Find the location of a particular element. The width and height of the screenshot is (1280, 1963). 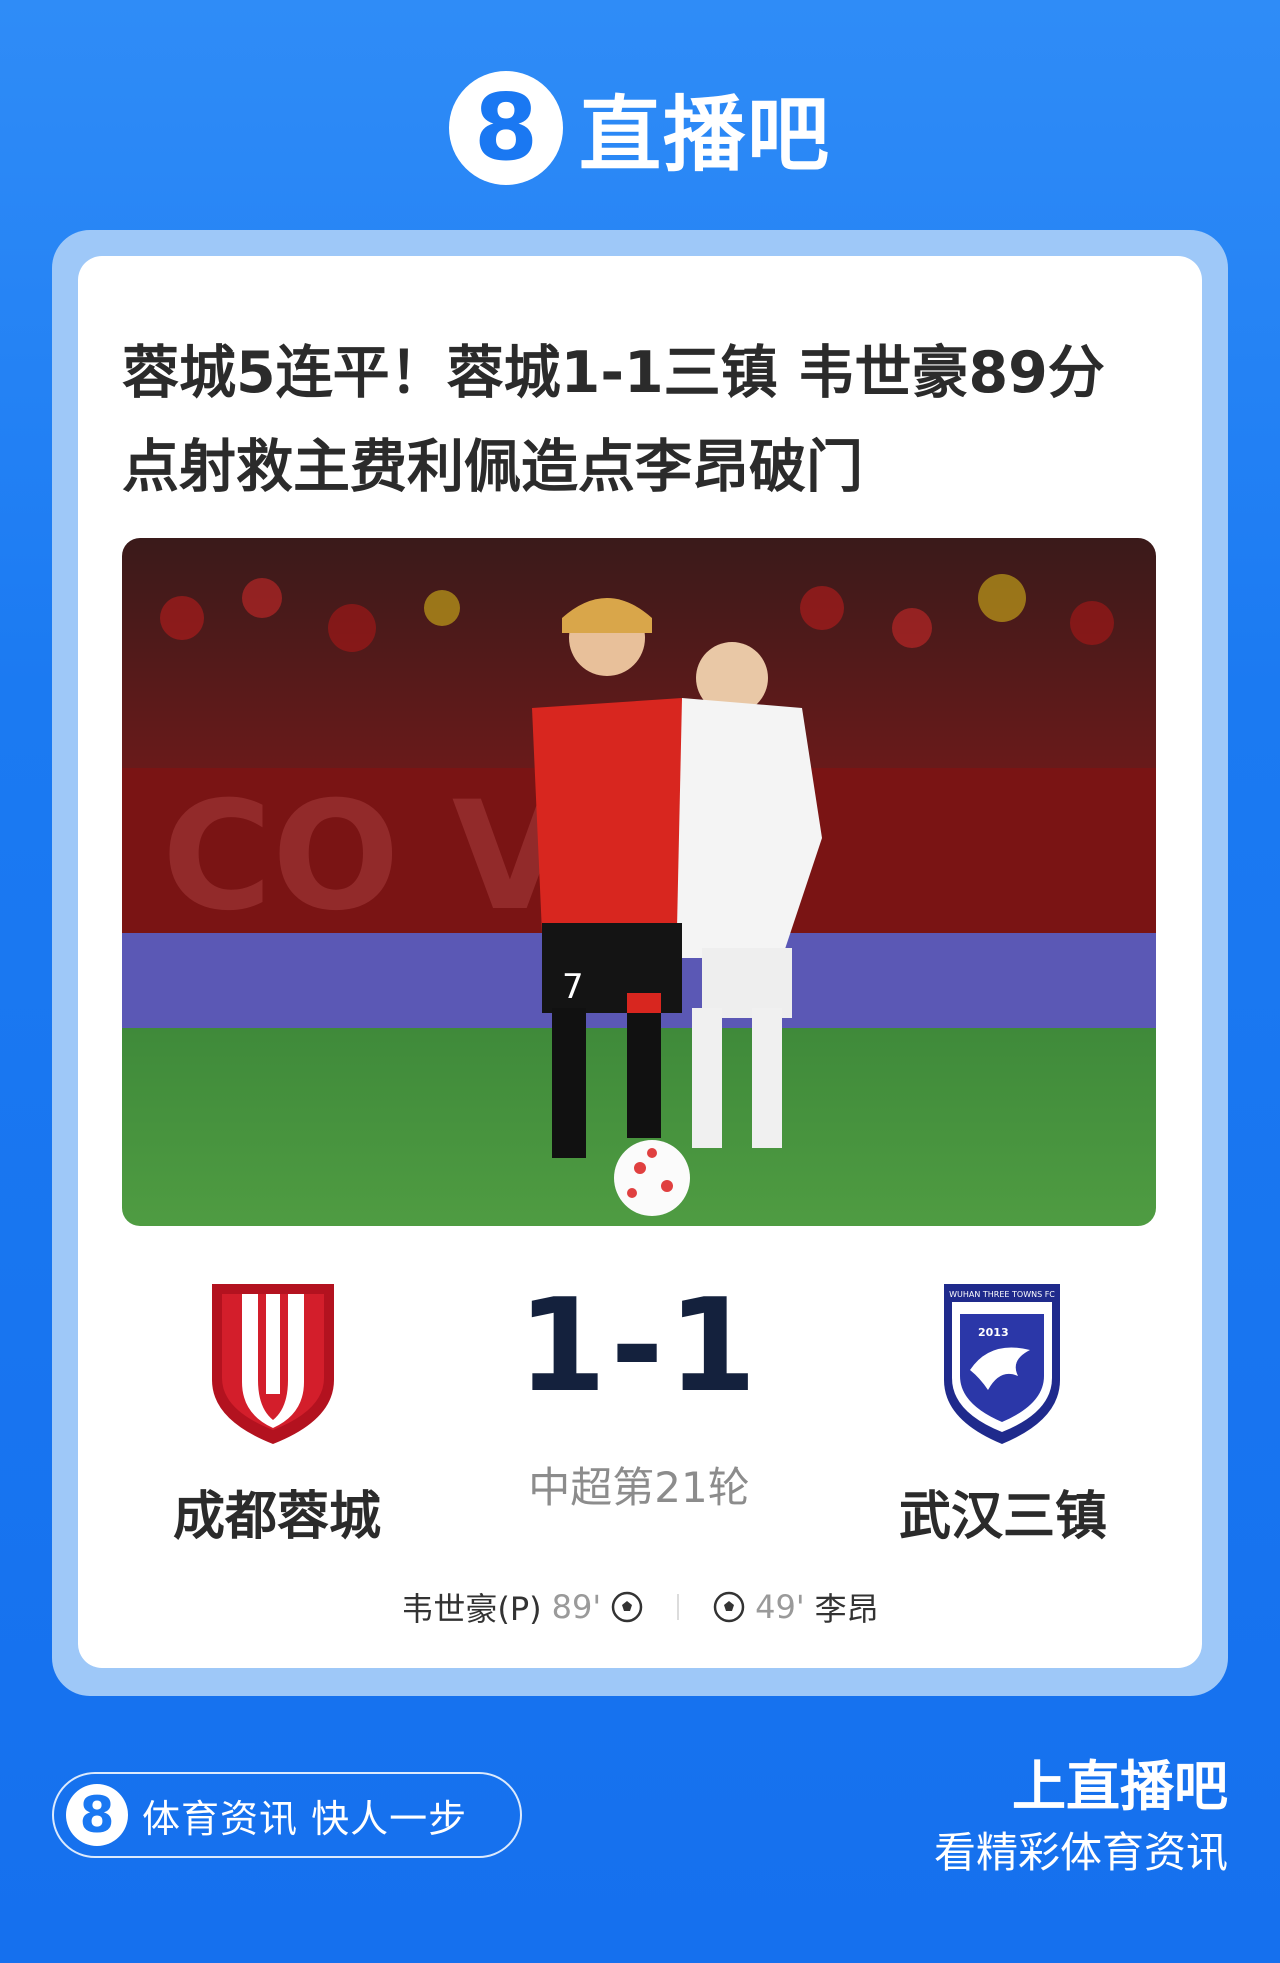

wuhan-three-towns-crest-icon: WUHAN THREE TOWNS FC 2013 is located at coordinates (1002, 1364).